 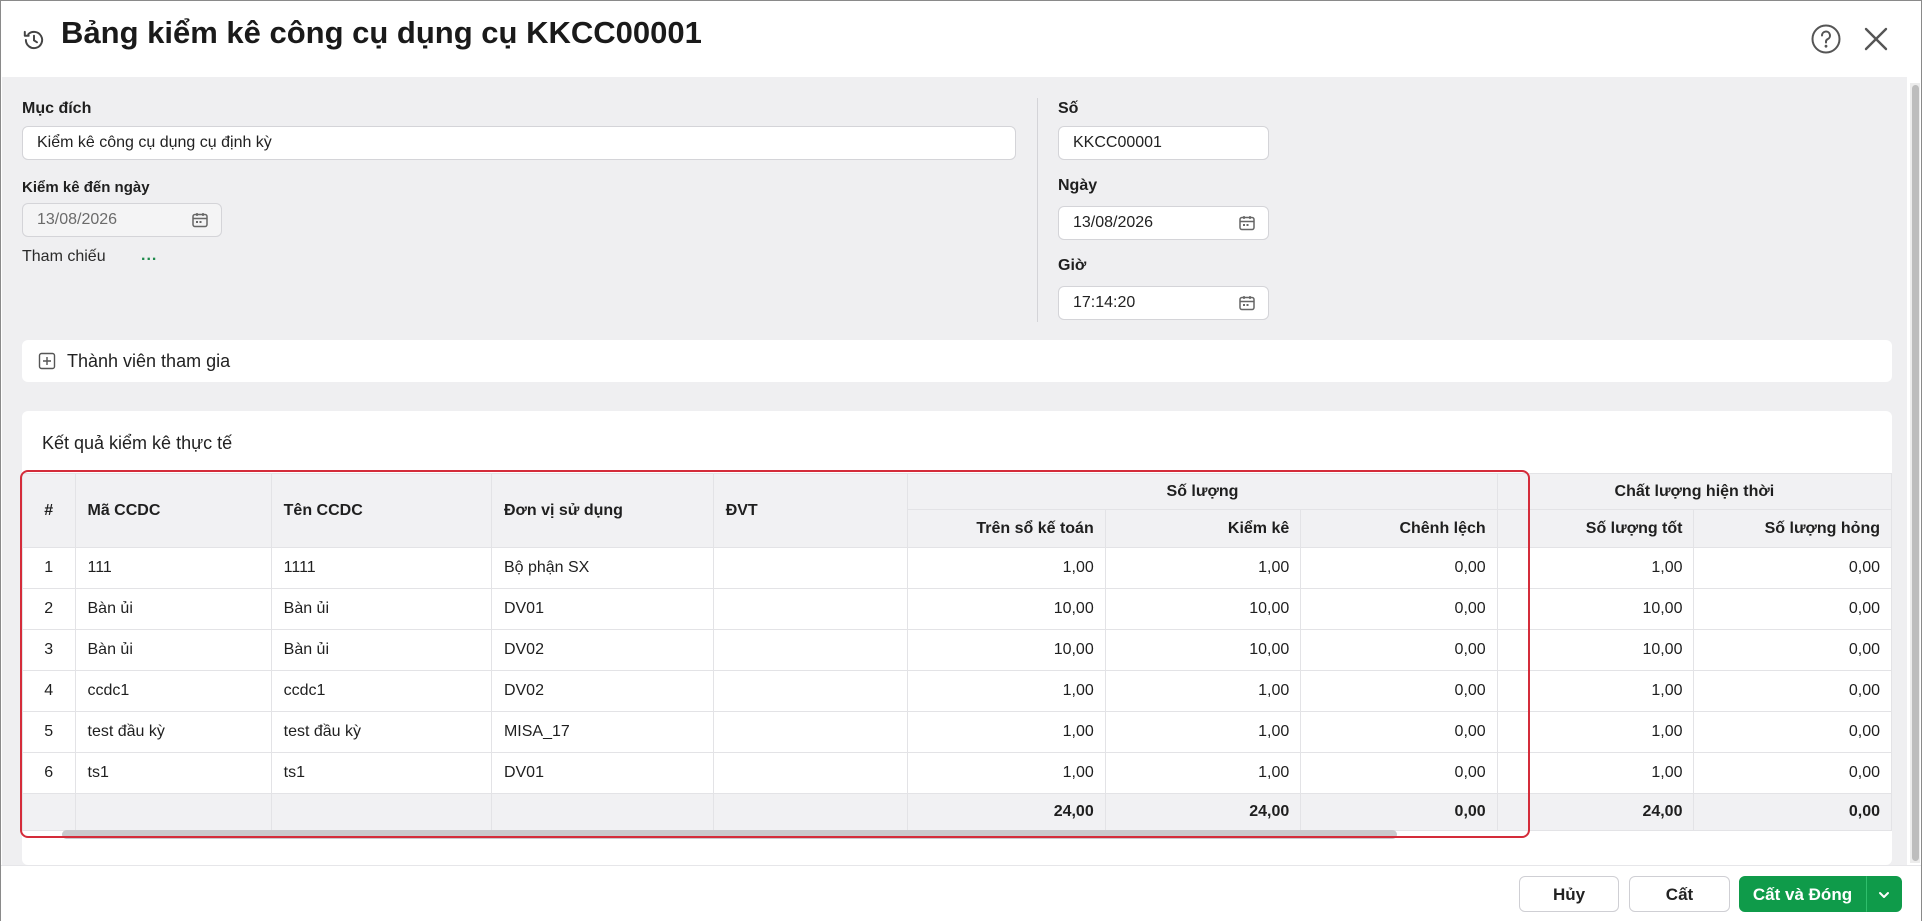 What do you see at coordinates (47, 361) in the screenshot?
I see `expand-plus-icon` at bounding box center [47, 361].